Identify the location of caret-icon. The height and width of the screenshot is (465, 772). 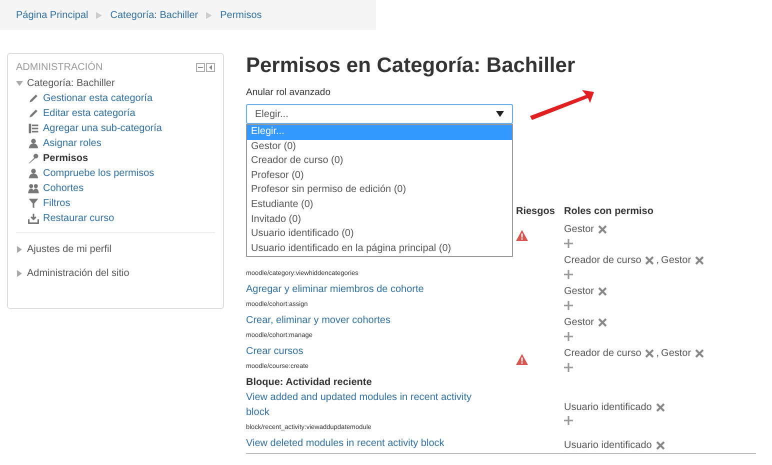
(500, 114).